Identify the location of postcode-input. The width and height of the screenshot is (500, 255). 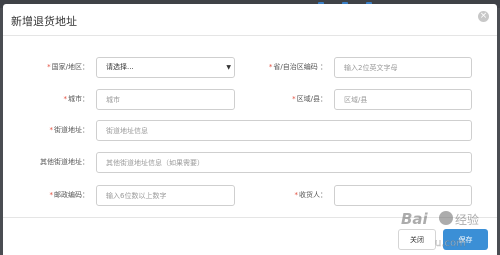
(165, 195).